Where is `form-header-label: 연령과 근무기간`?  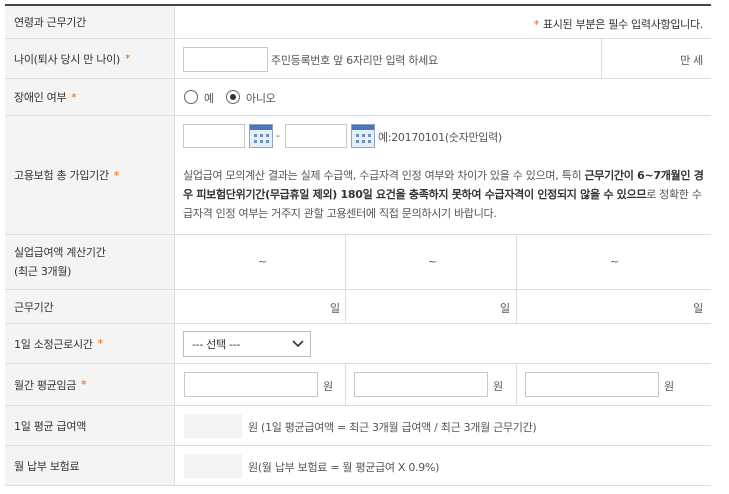 form-header-label: 연령과 근무기간 is located at coordinates (90, 22).